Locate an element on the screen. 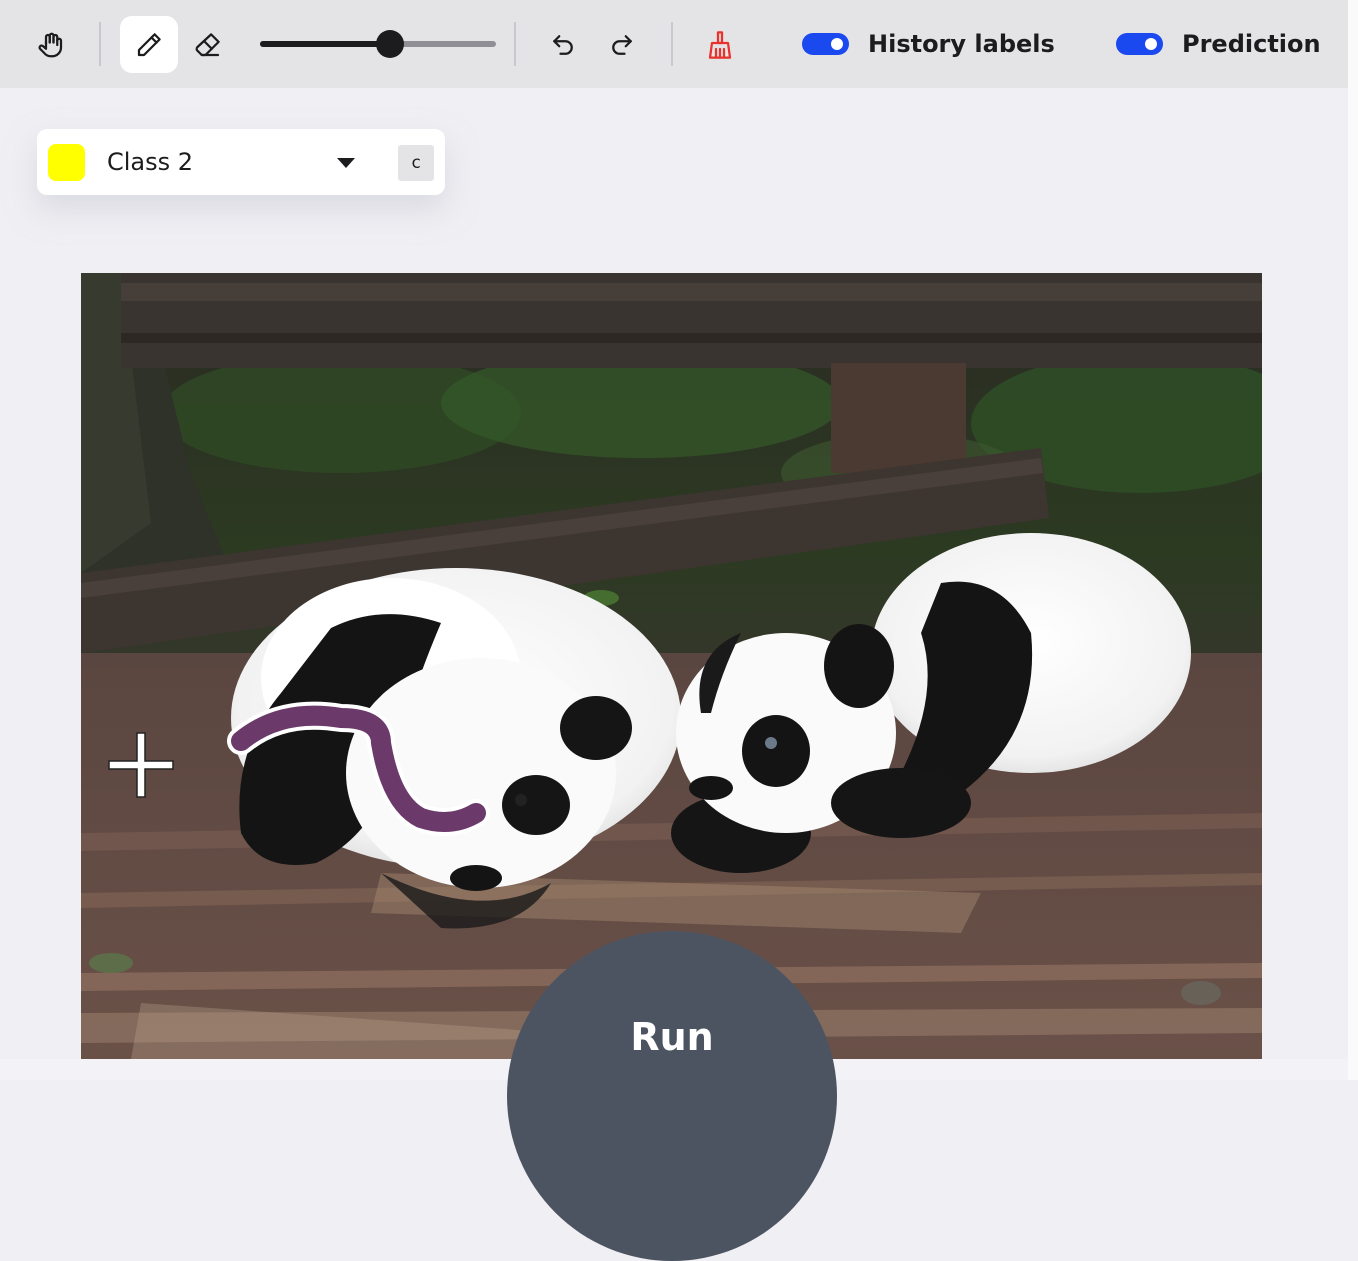 The height and width of the screenshot is (1261, 1358). eraser-tool-button is located at coordinates (208, 44).